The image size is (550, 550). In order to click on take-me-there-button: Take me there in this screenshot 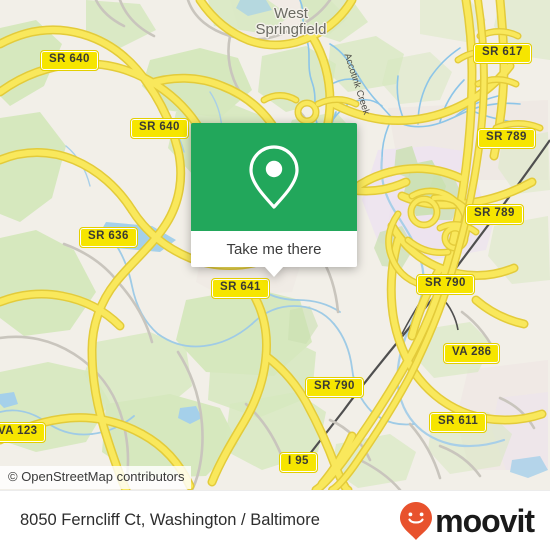, I will do `click(274, 249)`.